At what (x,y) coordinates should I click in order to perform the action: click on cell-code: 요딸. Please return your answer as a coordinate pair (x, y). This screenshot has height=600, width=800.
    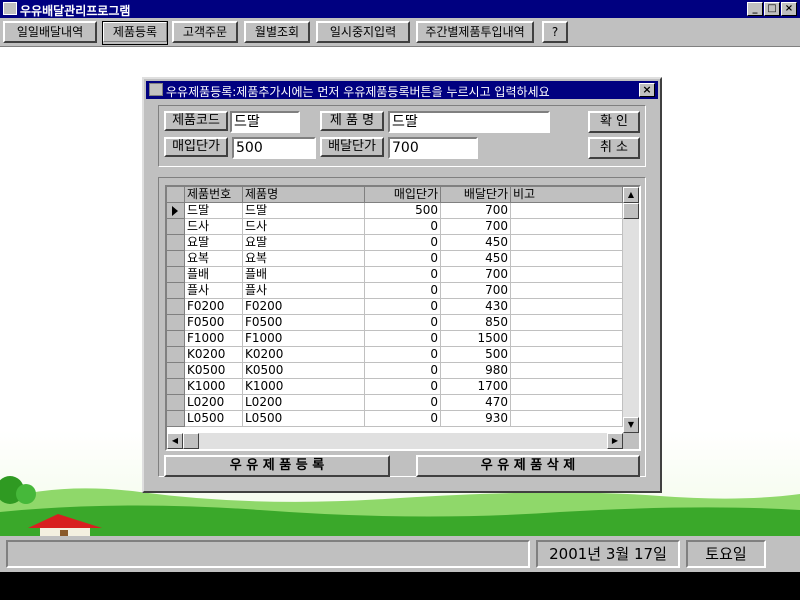
    Looking at the image, I should click on (214, 243).